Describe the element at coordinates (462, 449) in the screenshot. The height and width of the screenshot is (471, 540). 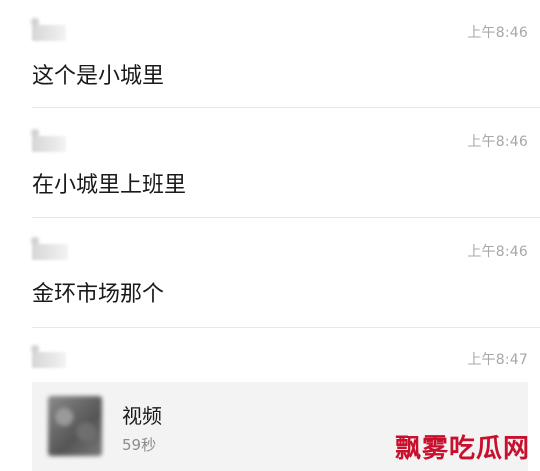
I see `site-watermark: 飘雾吃瓜网` at that location.